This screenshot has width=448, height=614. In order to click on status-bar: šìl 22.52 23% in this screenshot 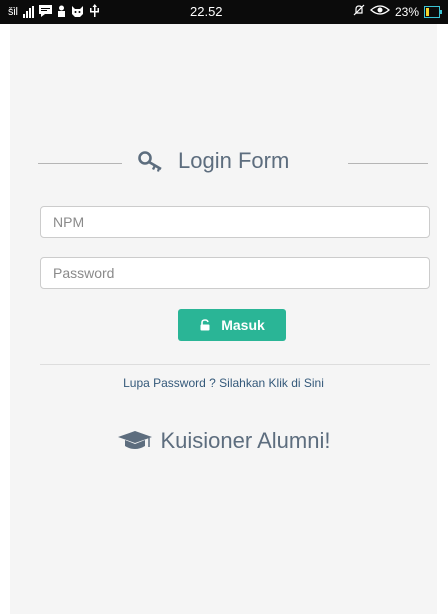, I will do `click(224, 12)`.